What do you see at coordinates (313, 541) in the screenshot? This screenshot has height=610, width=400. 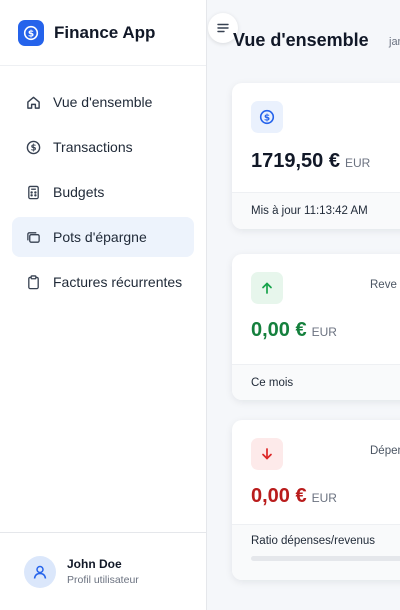 I see `expenses-ratio-label: Ratio dépenses/revenus` at bounding box center [313, 541].